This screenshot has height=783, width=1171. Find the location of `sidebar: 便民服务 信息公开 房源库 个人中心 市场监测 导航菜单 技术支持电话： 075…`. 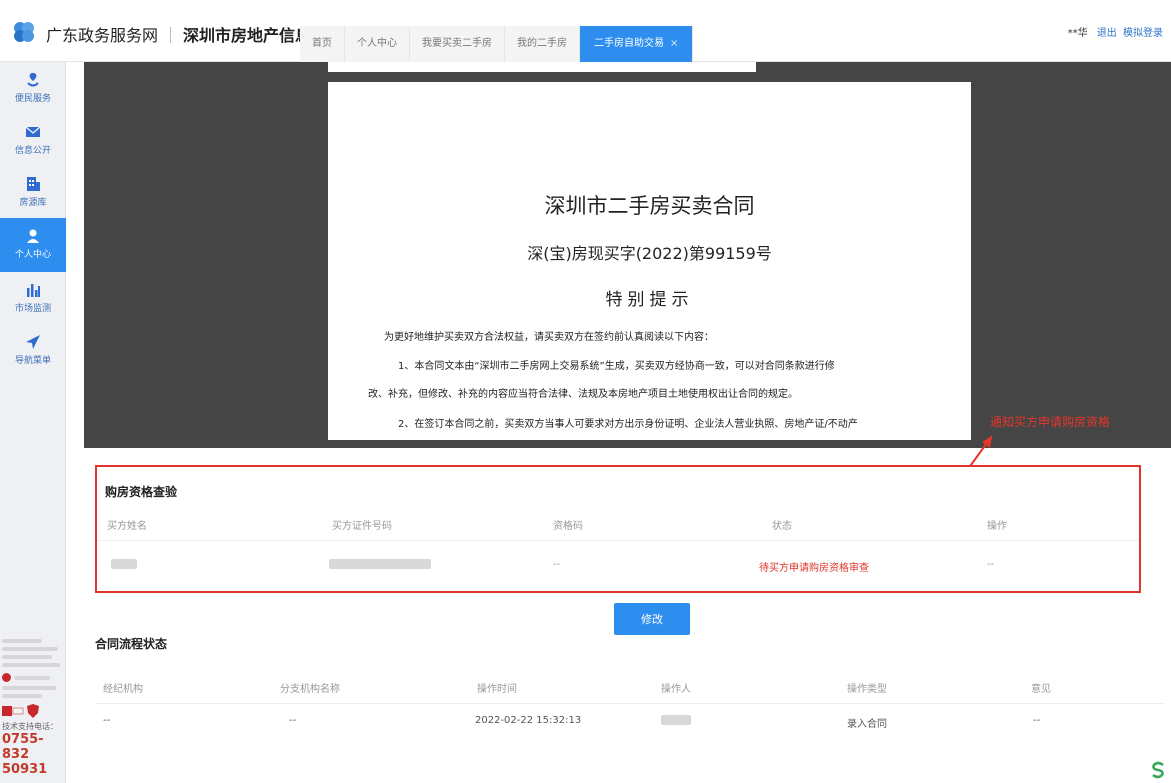

sidebar: 便民服务 信息公开 房源库 个人中心 市场监测 导航菜单 技术支持电话： 075… is located at coordinates (33, 422).